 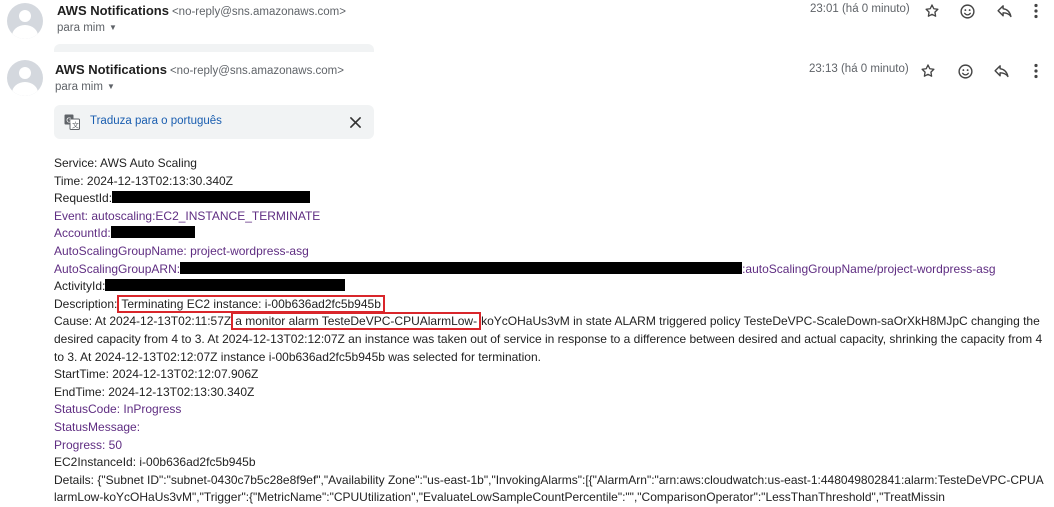 I want to click on request-id-line: RequestId:, so click(x=549, y=199).